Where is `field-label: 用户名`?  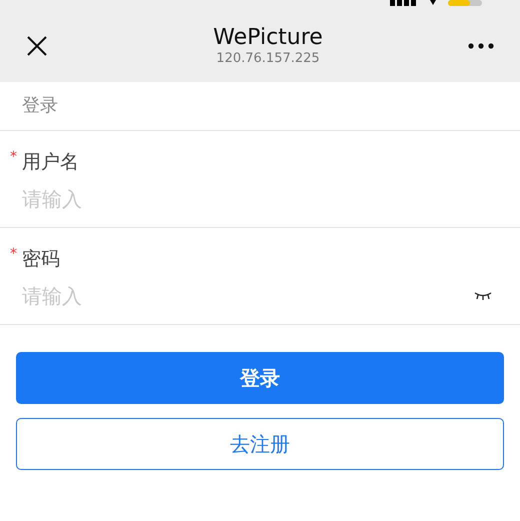
field-label: 用户名 is located at coordinates (50, 162).